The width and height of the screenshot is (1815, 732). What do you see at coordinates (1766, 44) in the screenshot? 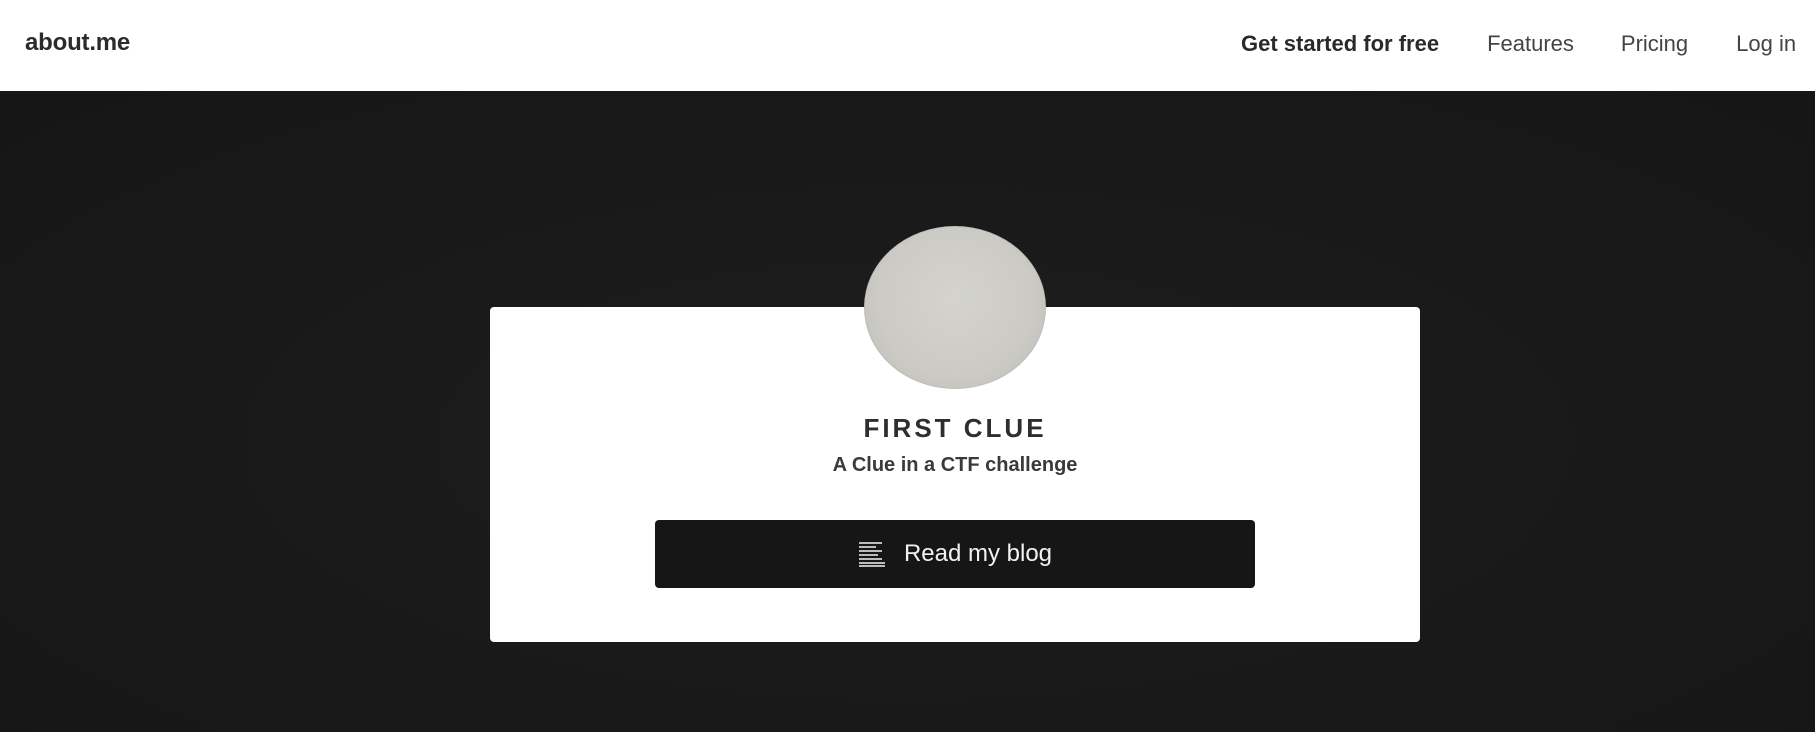
I see `nav-link-login: Log in` at bounding box center [1766, 44].